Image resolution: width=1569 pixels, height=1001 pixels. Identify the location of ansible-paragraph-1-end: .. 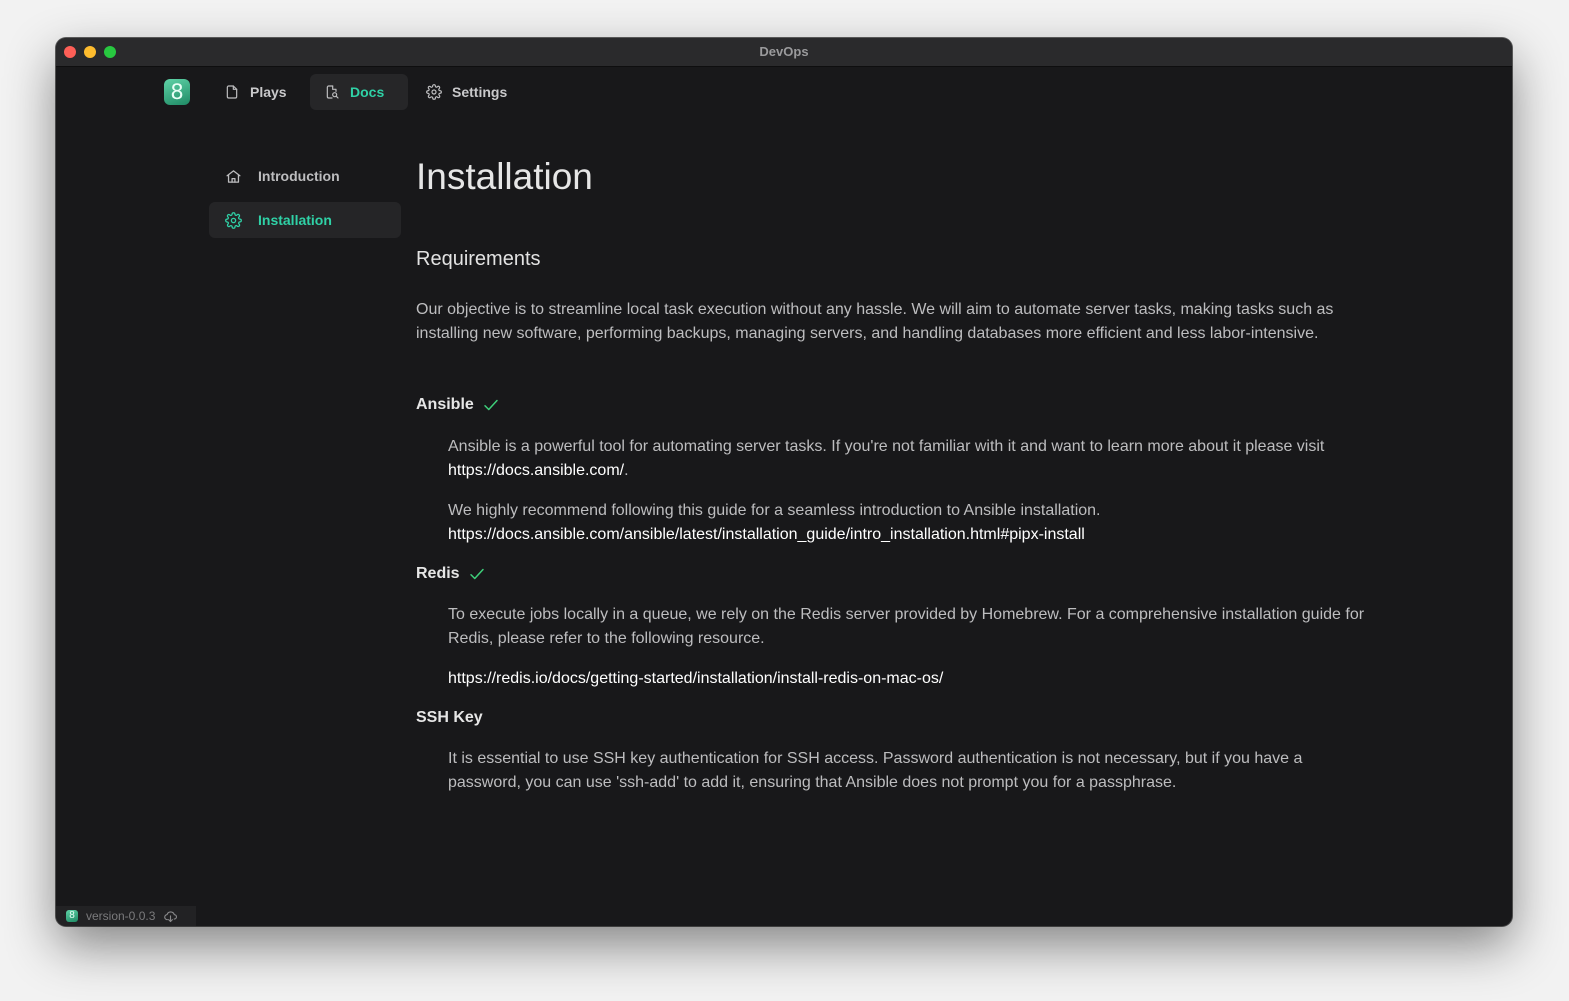
(626, 470).